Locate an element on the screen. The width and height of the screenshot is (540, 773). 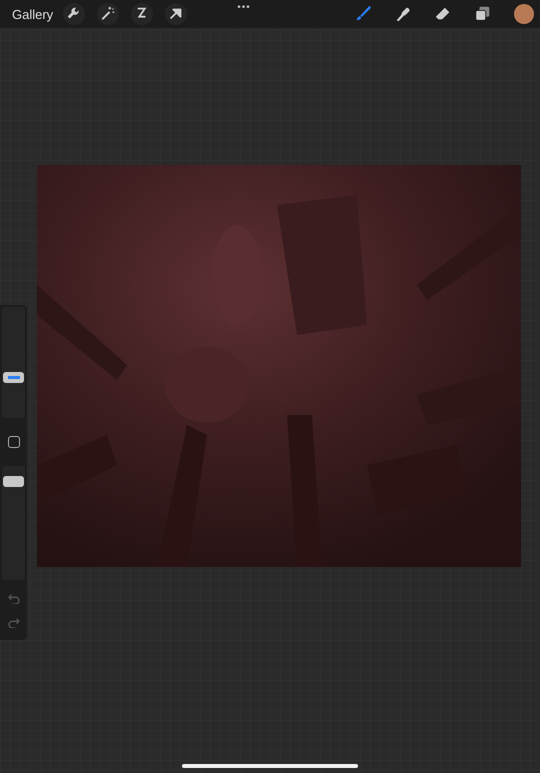
more-button: ••• is located at coordinates (244, 7).